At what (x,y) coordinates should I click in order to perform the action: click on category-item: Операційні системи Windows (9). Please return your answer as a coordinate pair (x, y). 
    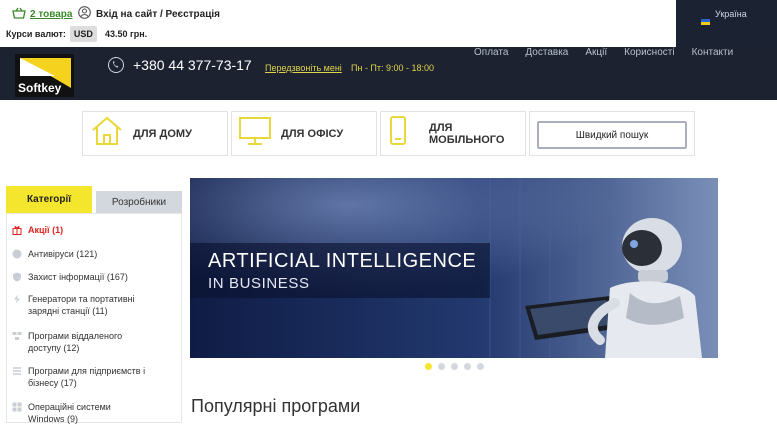
    Looking at the image, I should click on (72, 413).